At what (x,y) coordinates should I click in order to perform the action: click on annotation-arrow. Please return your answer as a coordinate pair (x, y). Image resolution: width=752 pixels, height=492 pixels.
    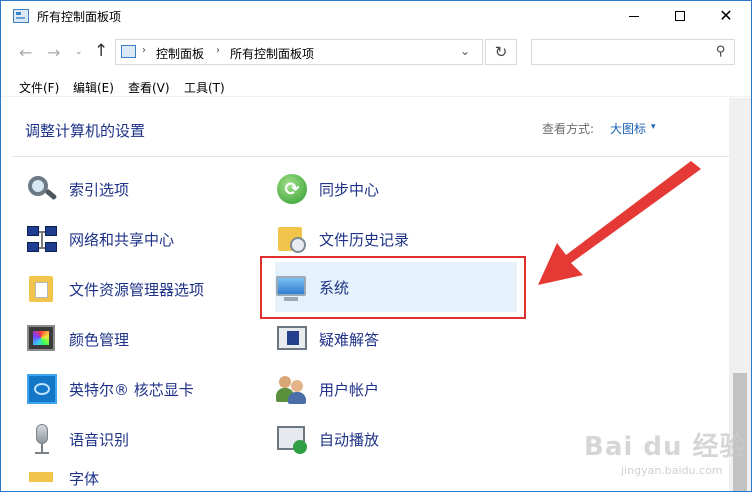
    Looking at the image, I should click on (619, 223).